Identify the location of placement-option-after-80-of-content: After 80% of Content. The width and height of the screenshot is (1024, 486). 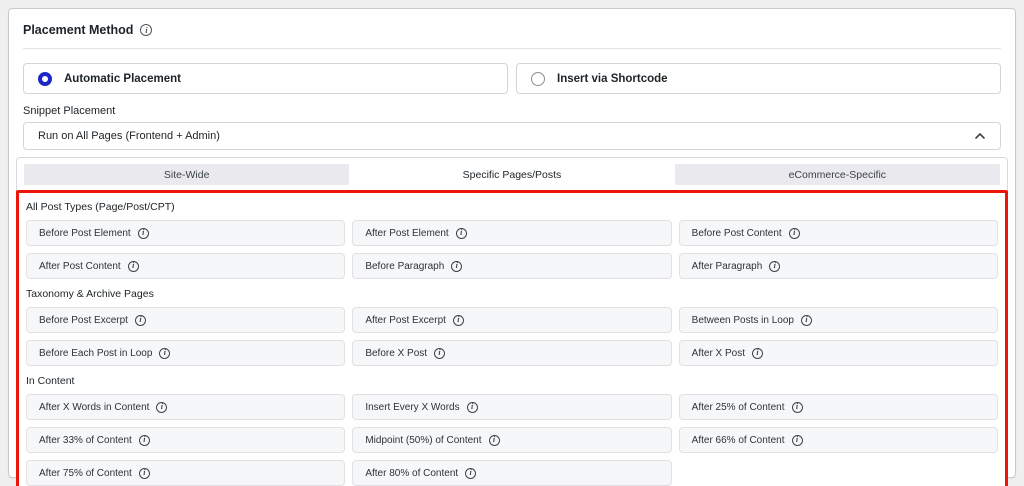
(512, 473).